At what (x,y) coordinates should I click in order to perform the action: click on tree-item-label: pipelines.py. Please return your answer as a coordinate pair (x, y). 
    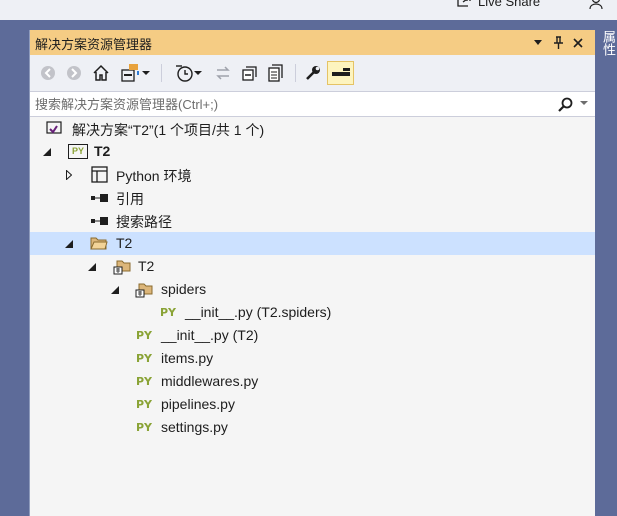
    Looking at the image, I should click on (198, 404).